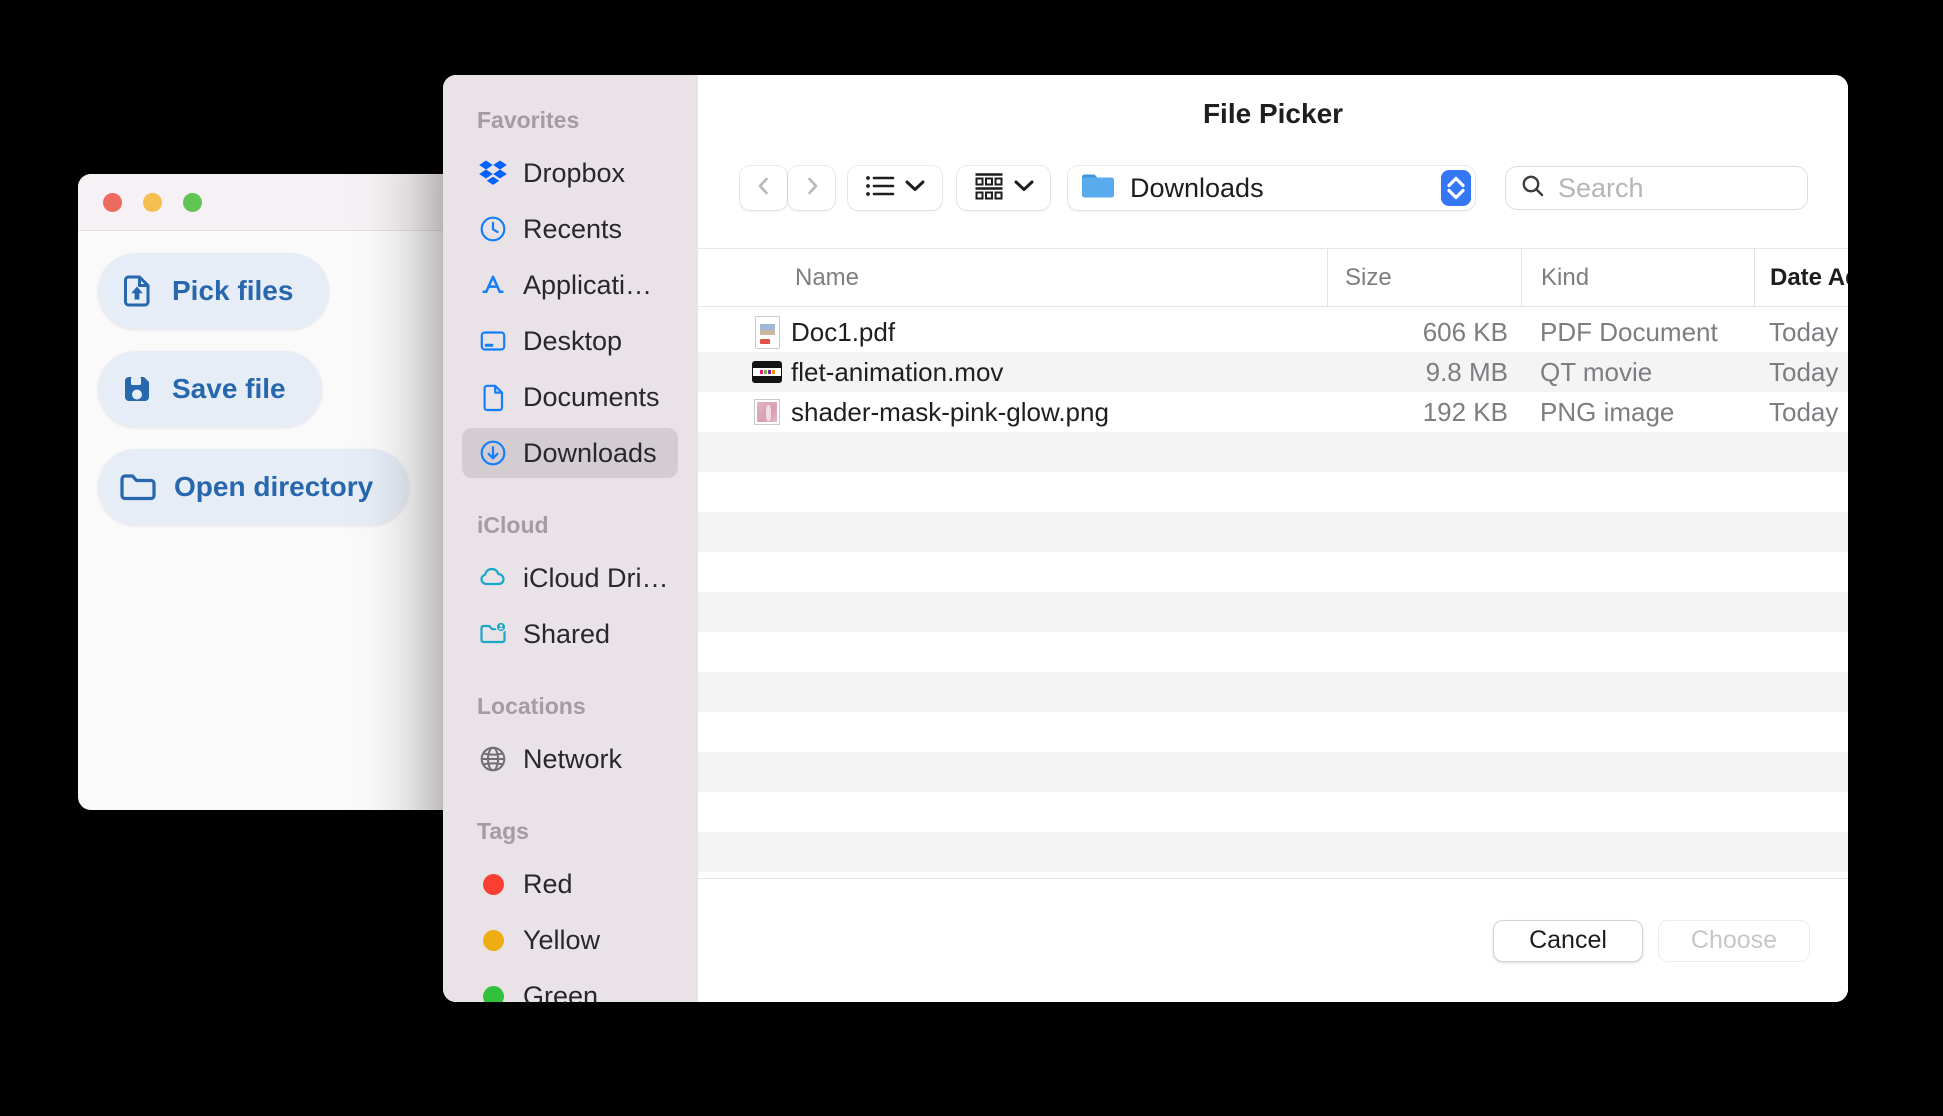 The width and height of the screenshot is (1943, 1116). I want to click on open-folder-icon, so click(138, 487).